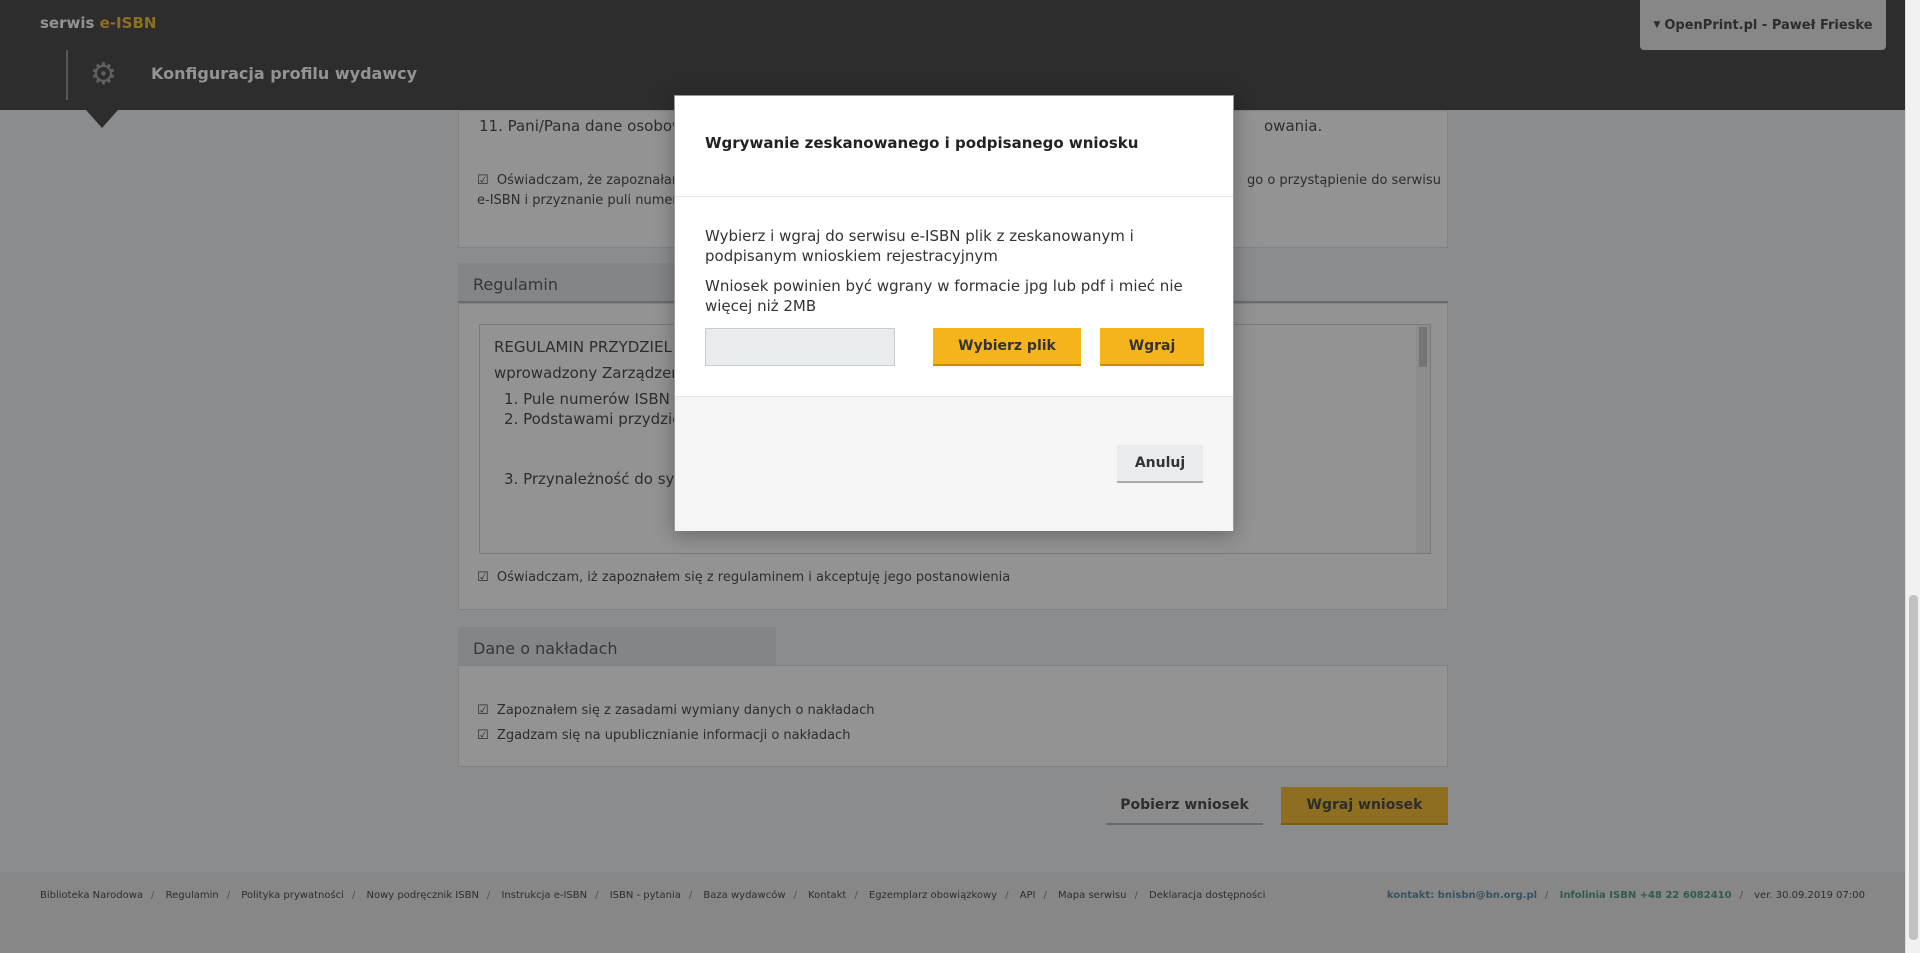  I want to click on cancel-button: Anuluj, so click(1160, 464).